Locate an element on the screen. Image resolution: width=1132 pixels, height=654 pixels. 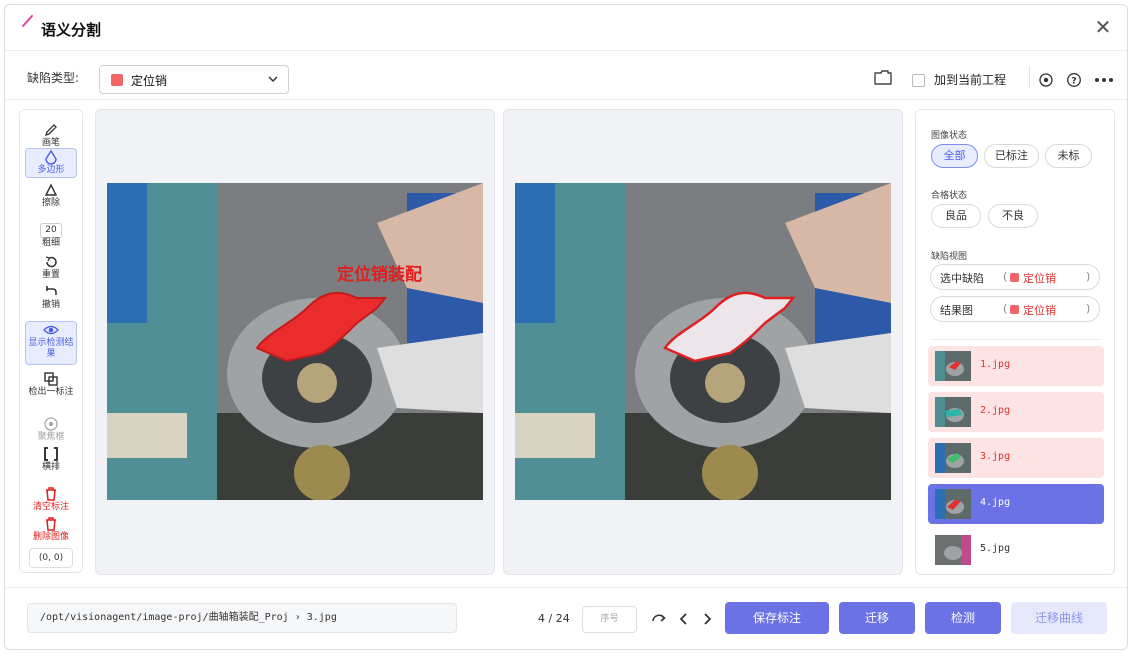
file-name: 3.jpg is located at coordinates (995, 456).